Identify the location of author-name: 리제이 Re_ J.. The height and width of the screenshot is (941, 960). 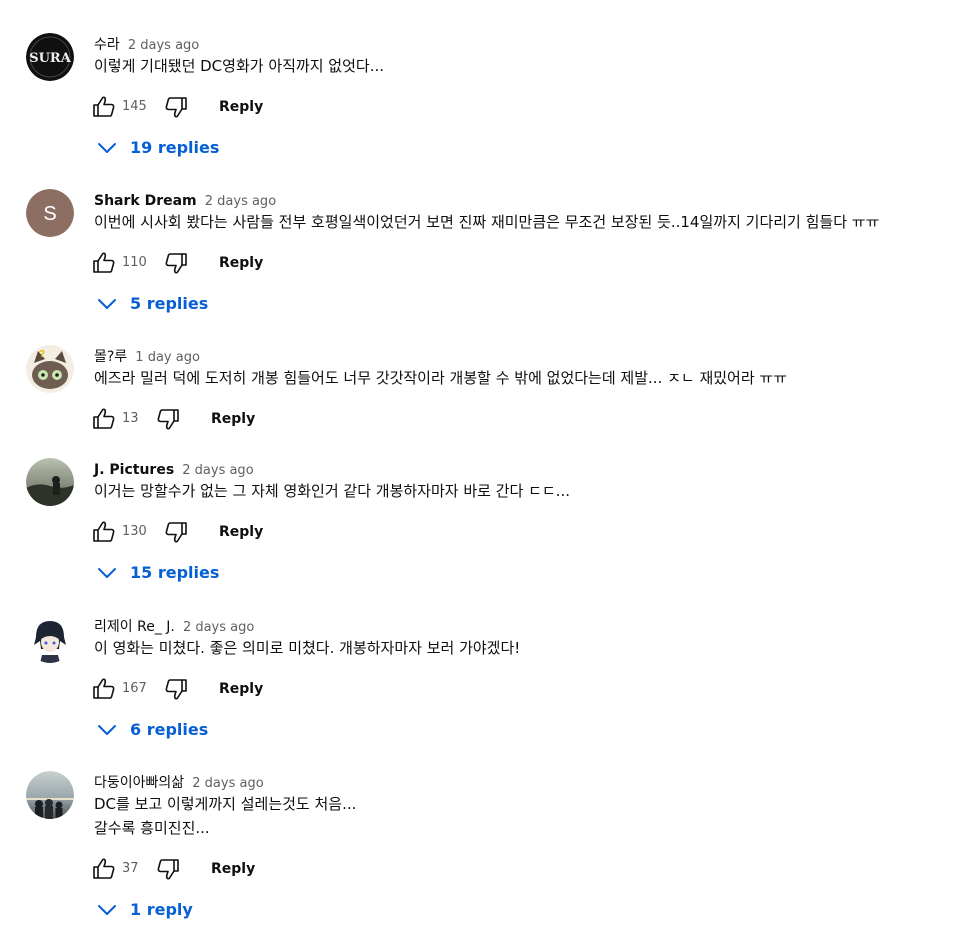
(134, 627).